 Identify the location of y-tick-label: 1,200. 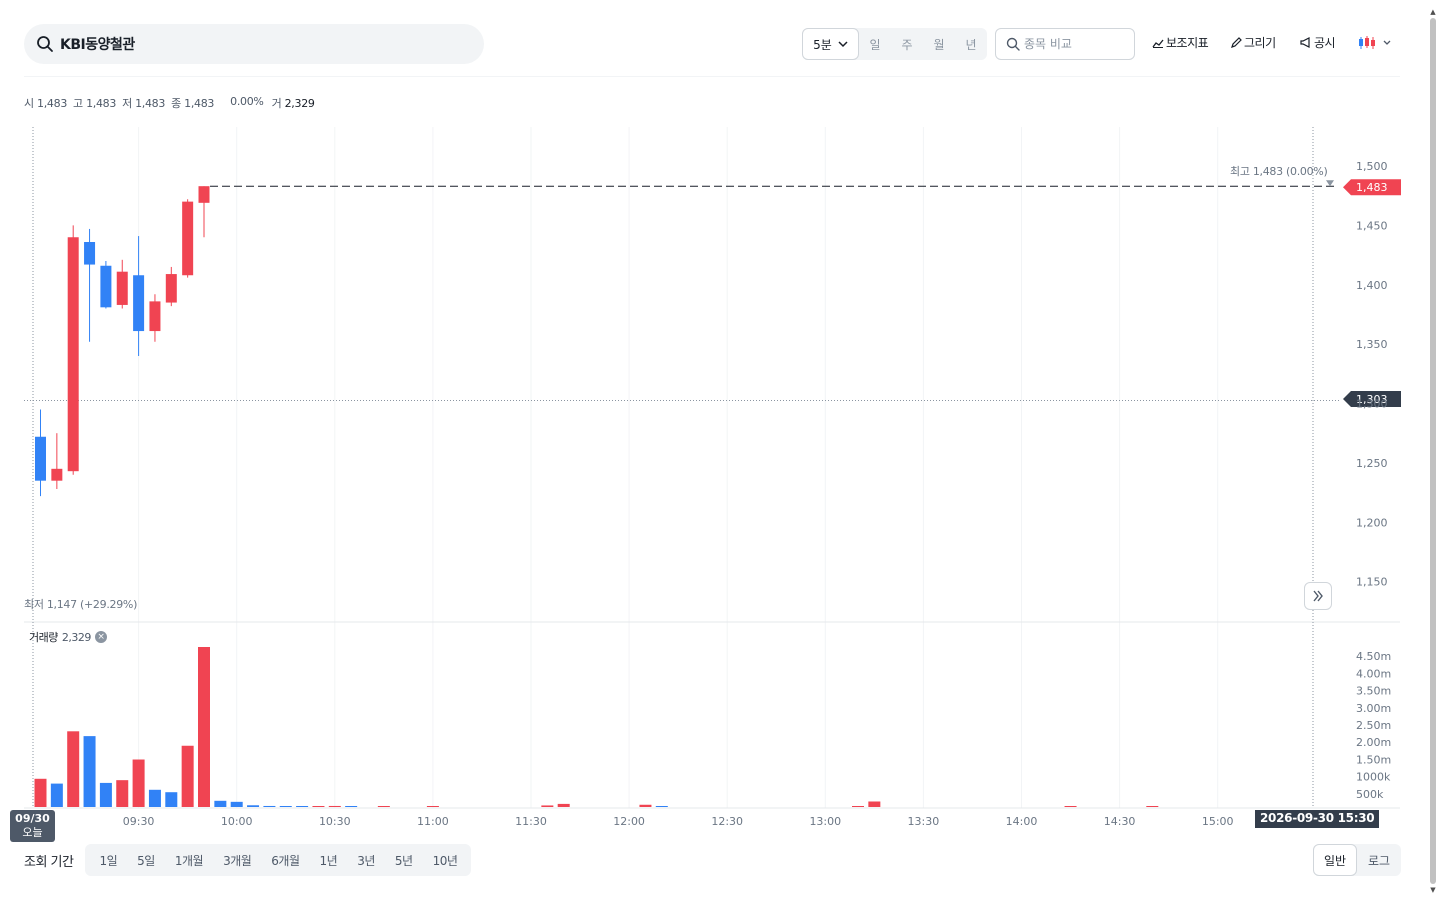
(1372, 522).